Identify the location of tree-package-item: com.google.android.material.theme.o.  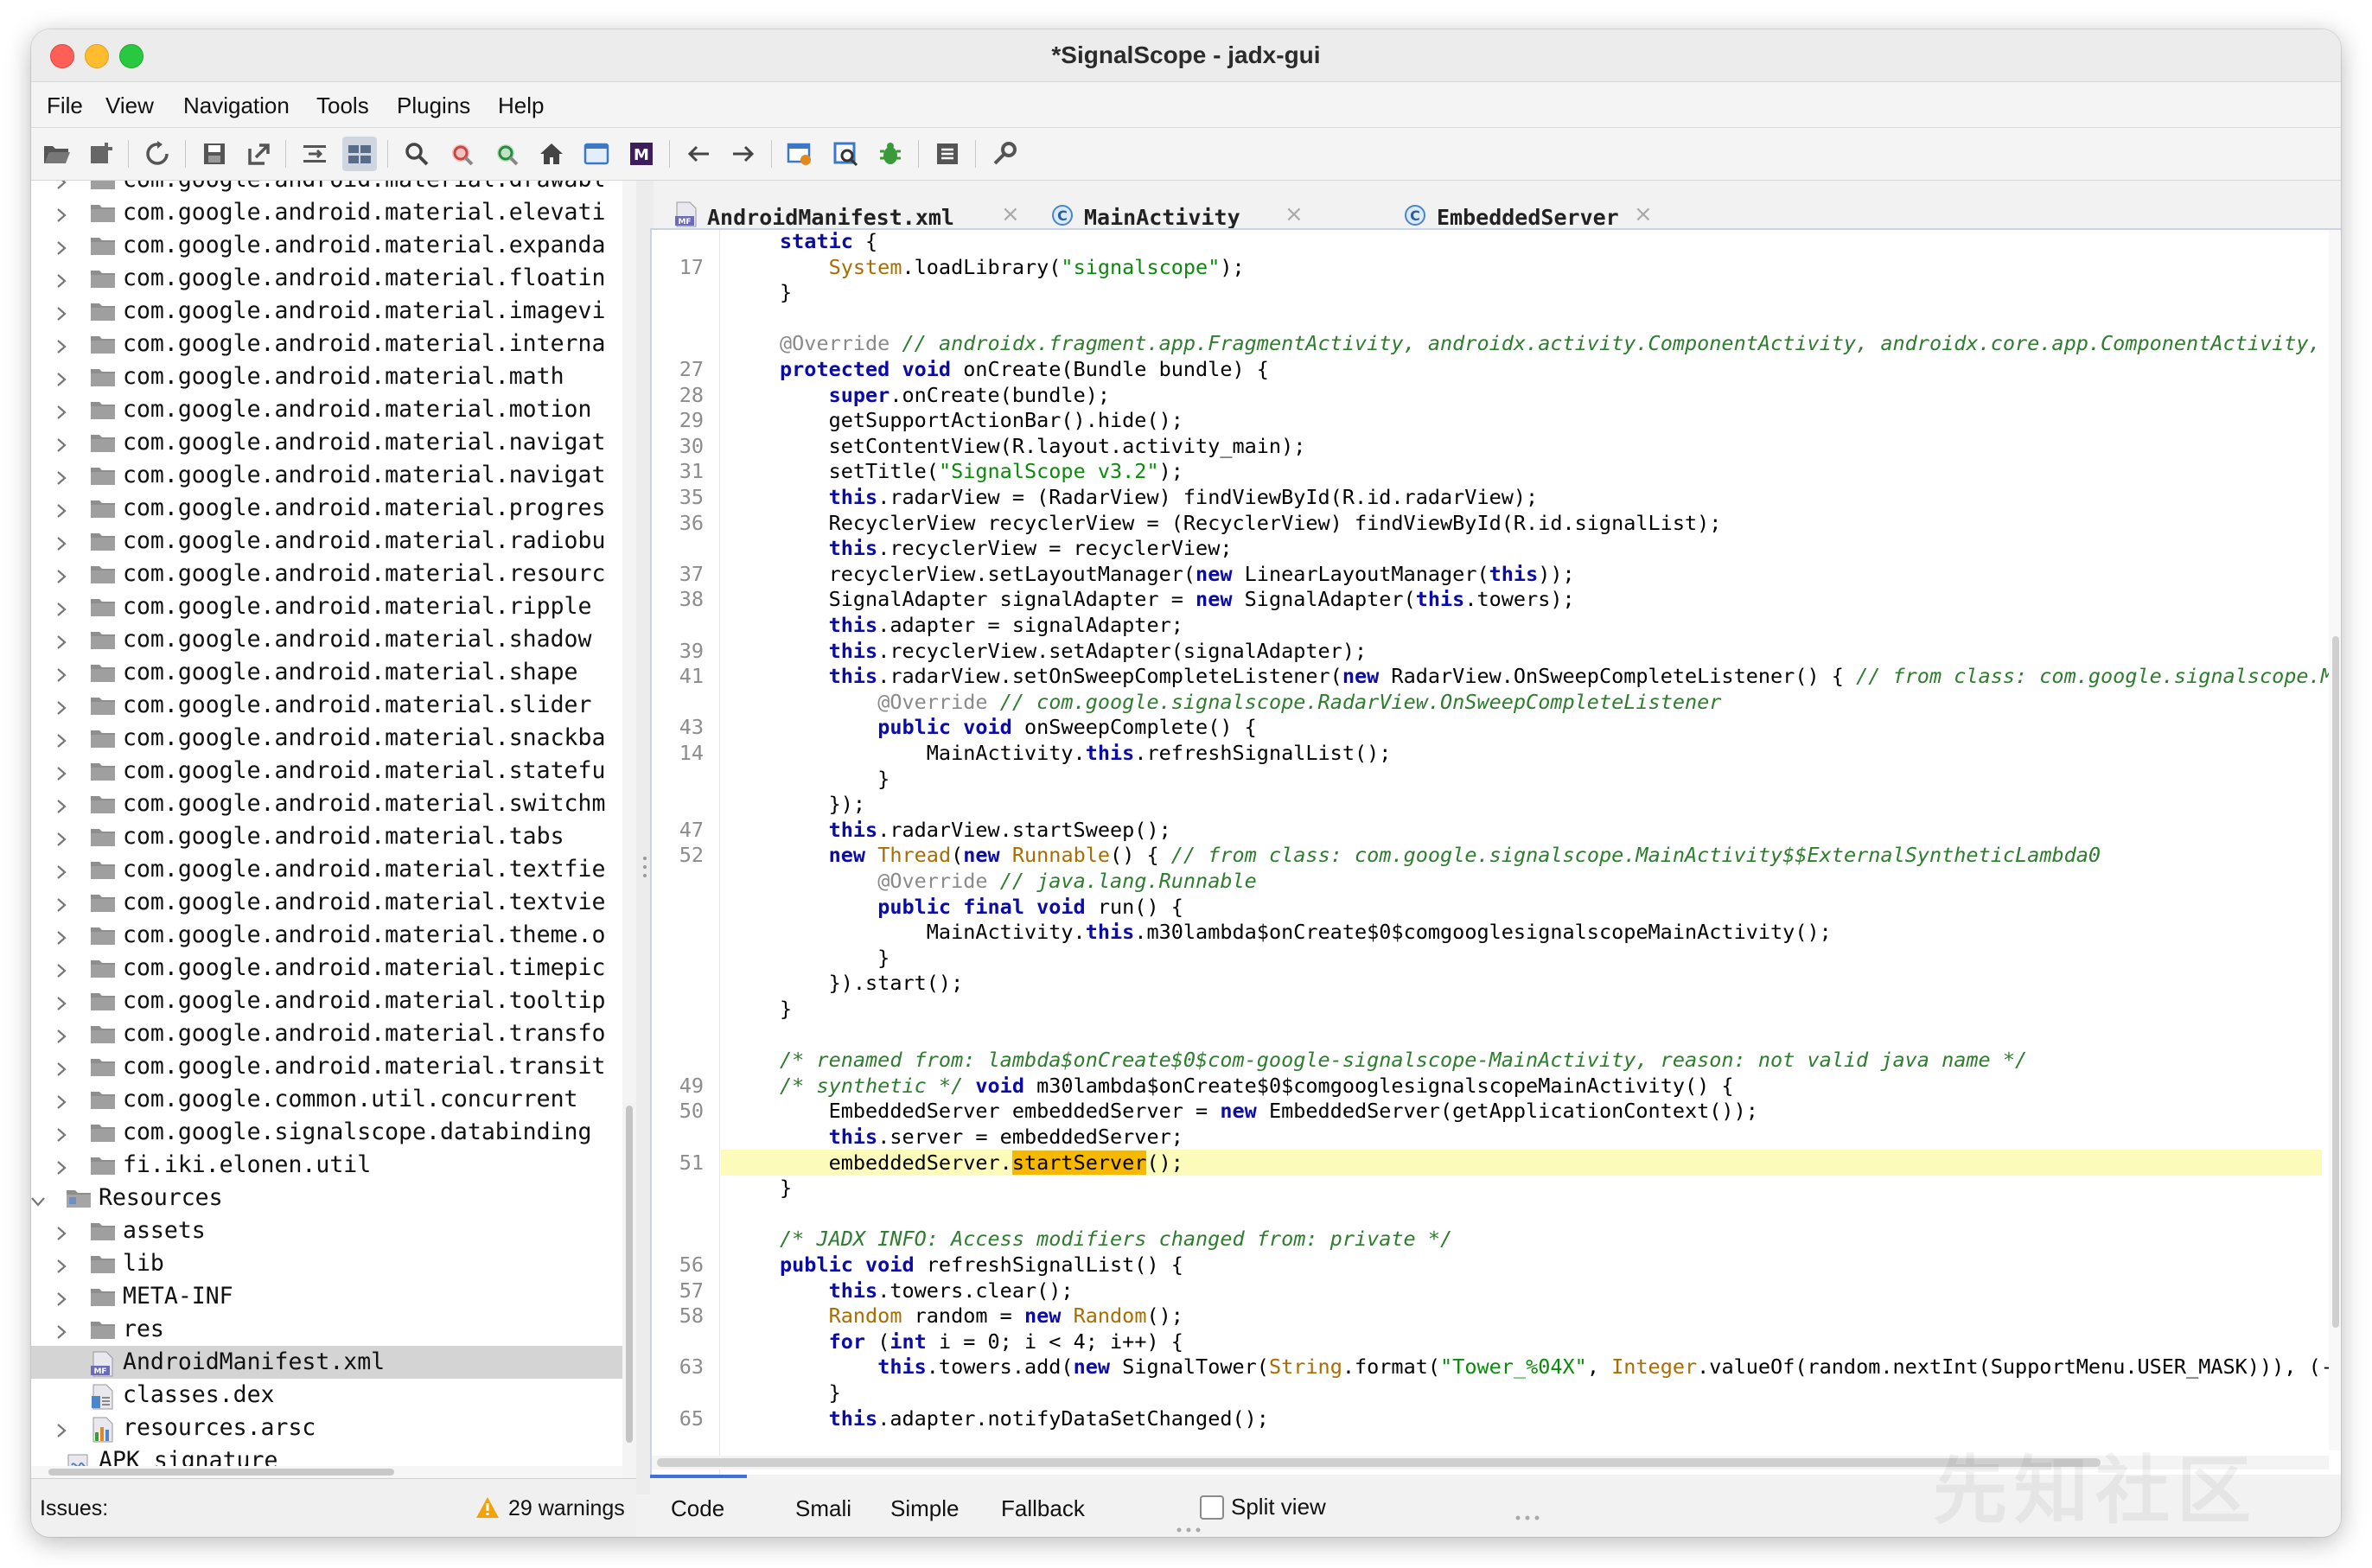
(326, 936).